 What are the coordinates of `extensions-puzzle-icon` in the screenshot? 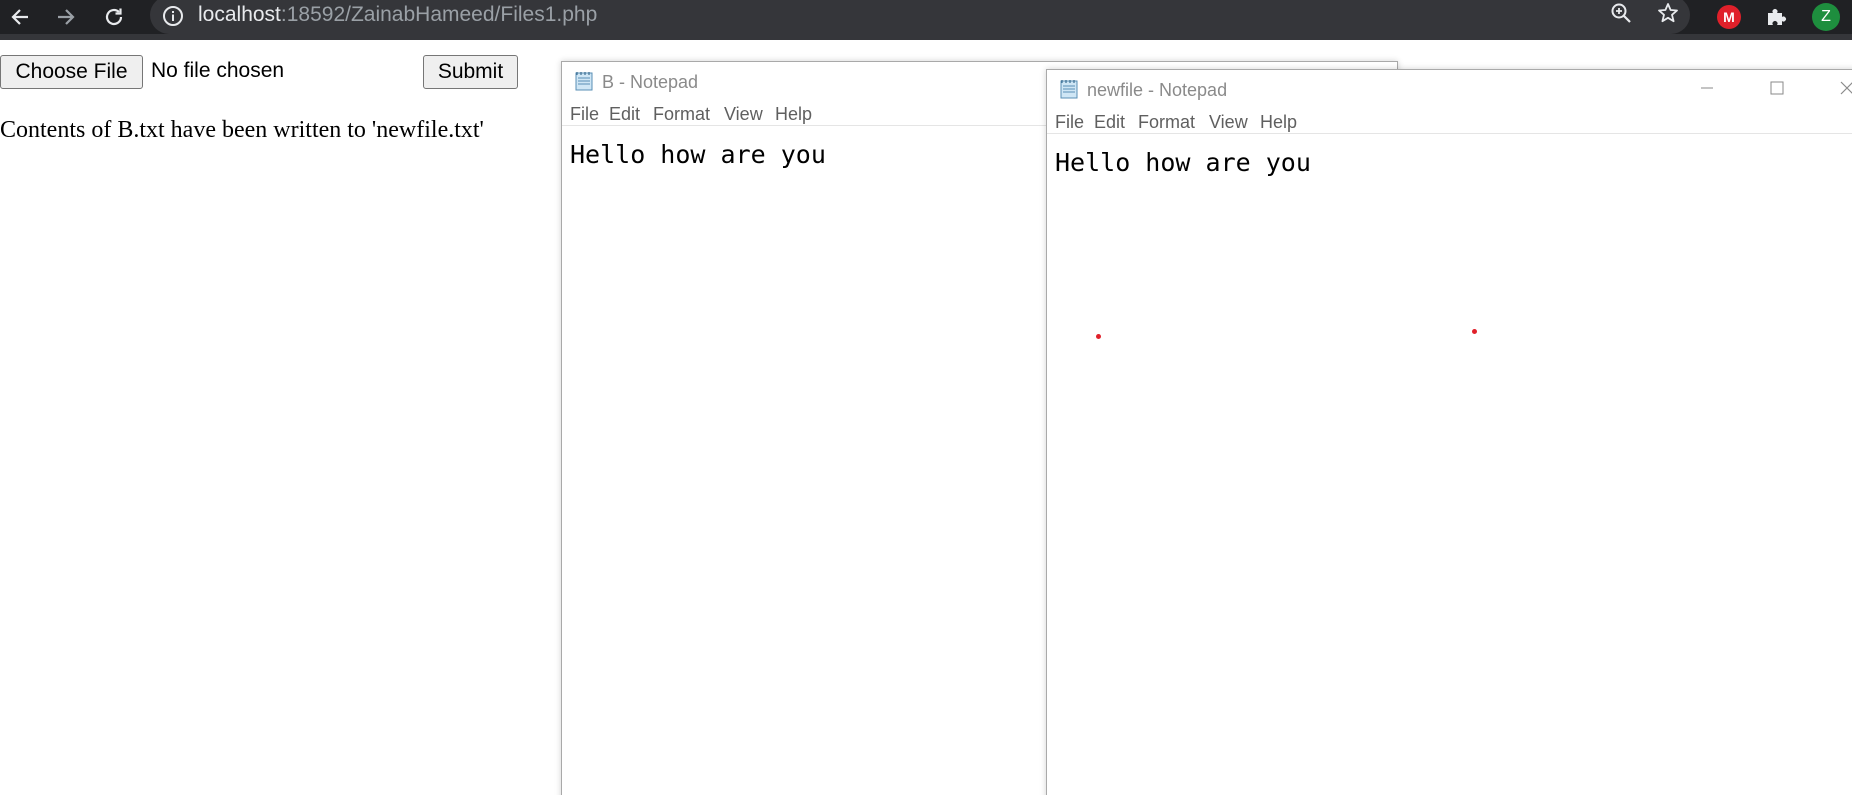 It's located at (1777, 17).